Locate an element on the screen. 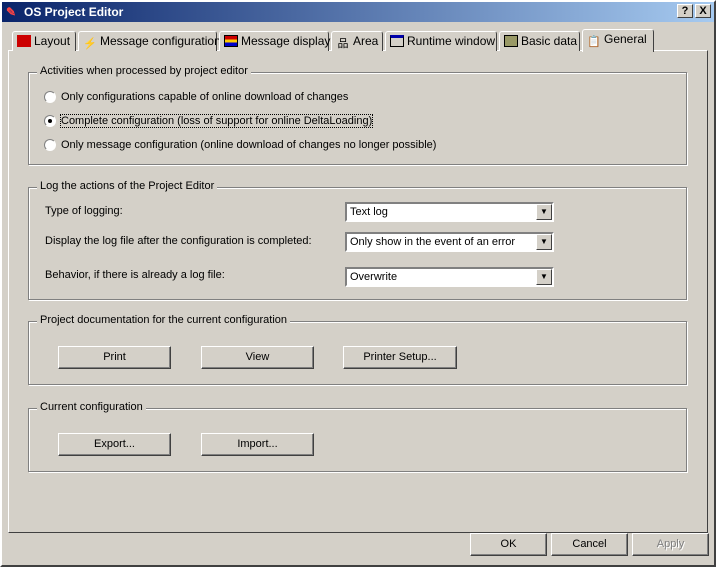 This screenshot has height=567, width=716. print-button: Print is located at coordinates (114, 357).